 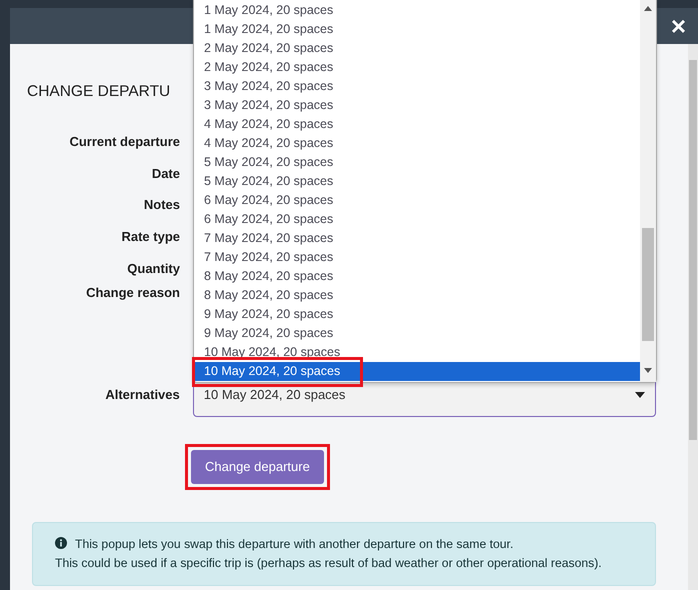 I want to click on change-departure-button: Change departure, so click(x=257, y=467).